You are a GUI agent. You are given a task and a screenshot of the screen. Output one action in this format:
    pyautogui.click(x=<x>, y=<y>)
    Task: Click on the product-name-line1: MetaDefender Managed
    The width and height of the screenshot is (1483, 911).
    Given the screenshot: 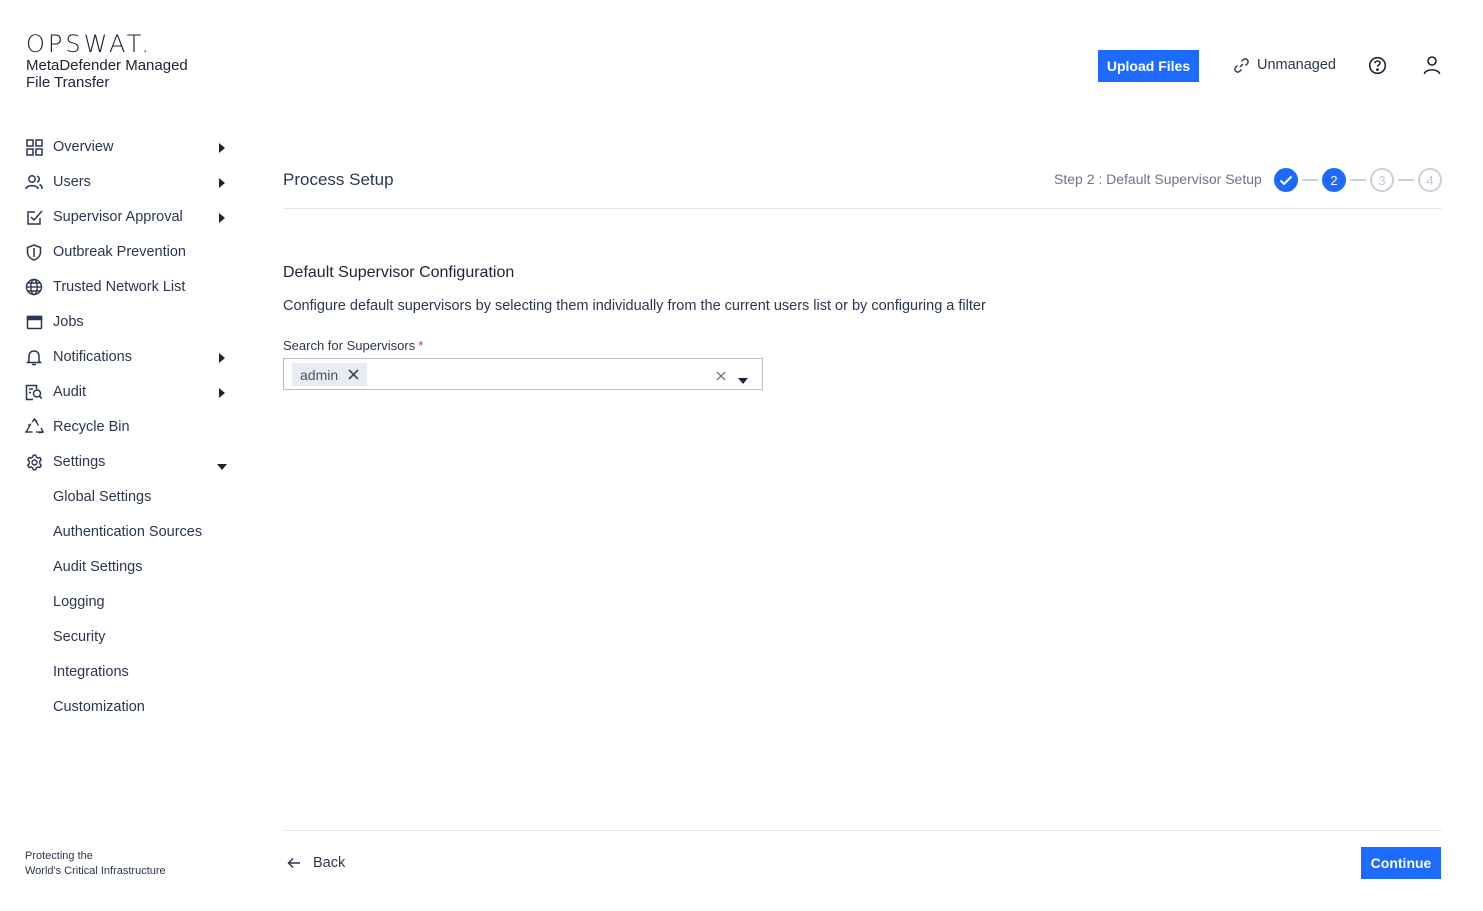 What is the action you would take?
    pyautogui.click(x=107, y=65)
    